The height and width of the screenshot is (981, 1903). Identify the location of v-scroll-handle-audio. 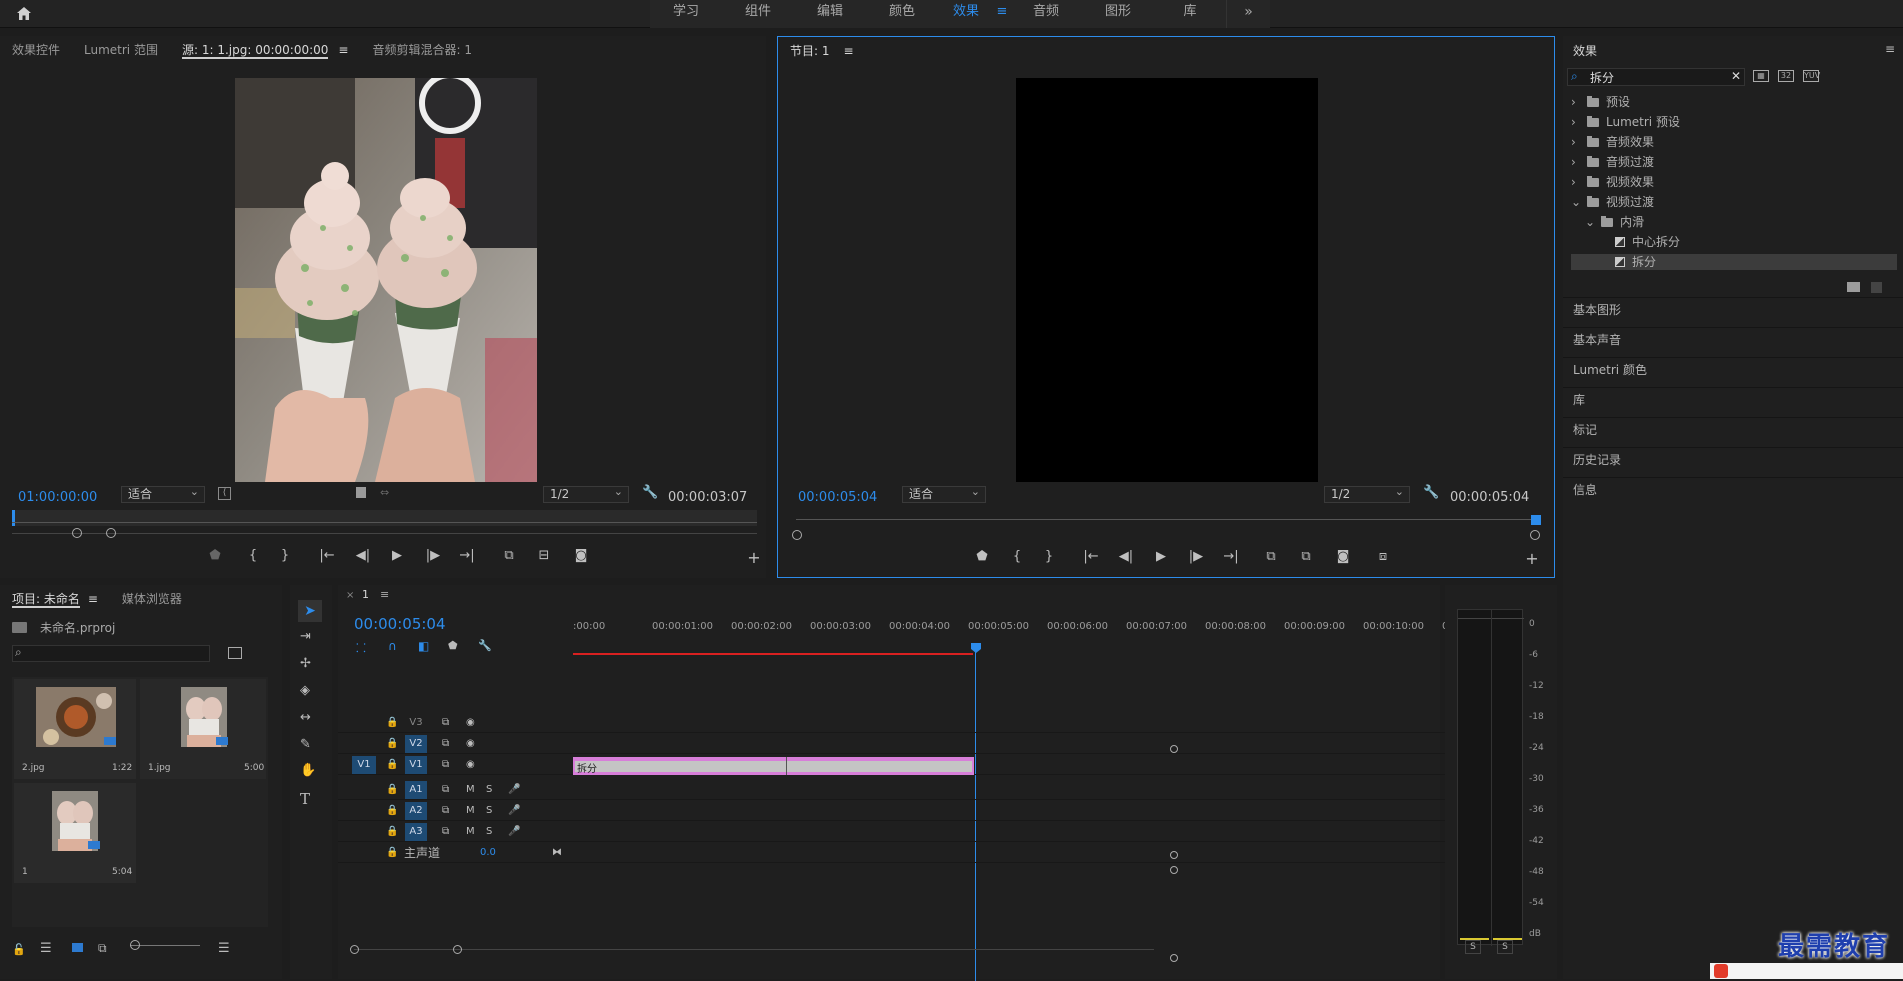
(1174, 870).